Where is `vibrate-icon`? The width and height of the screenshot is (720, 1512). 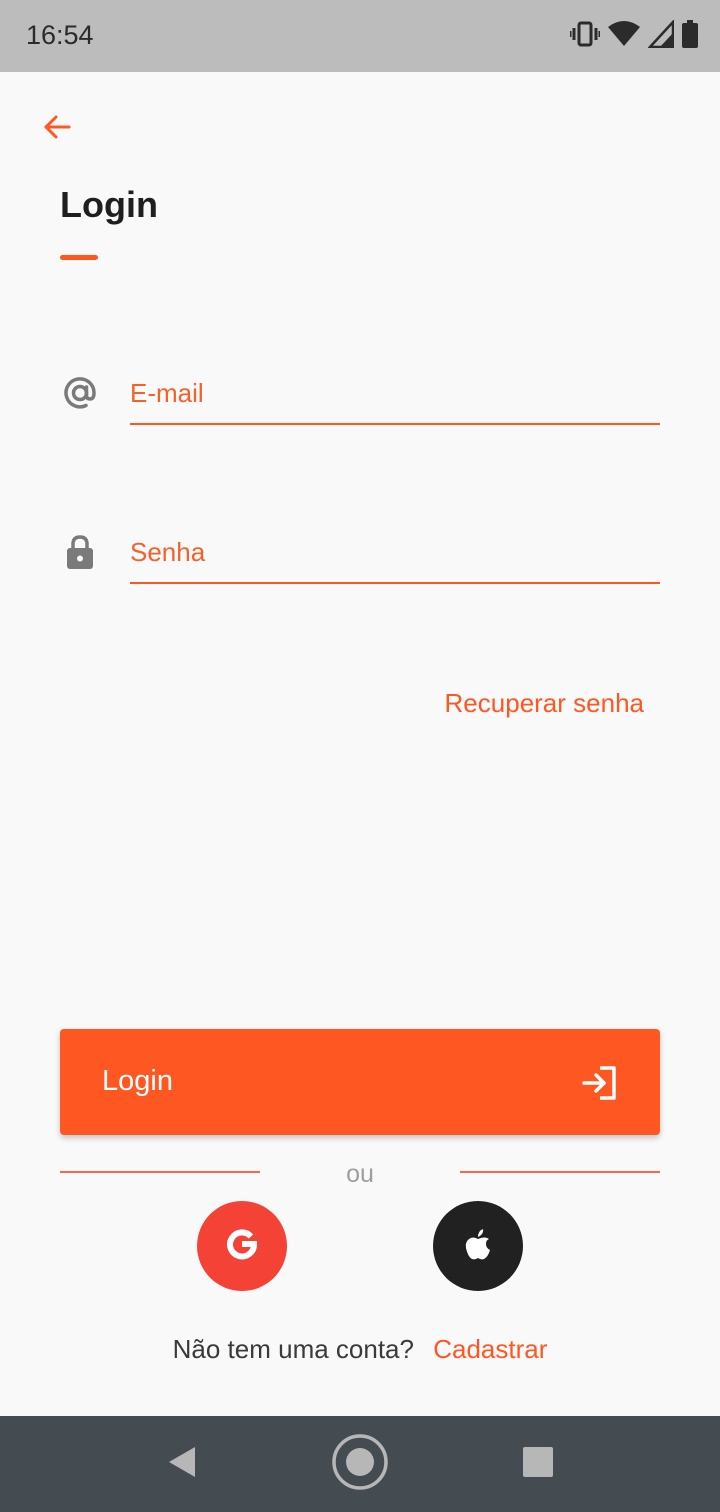
vibrate-icon is located at coordinates (585, 36).